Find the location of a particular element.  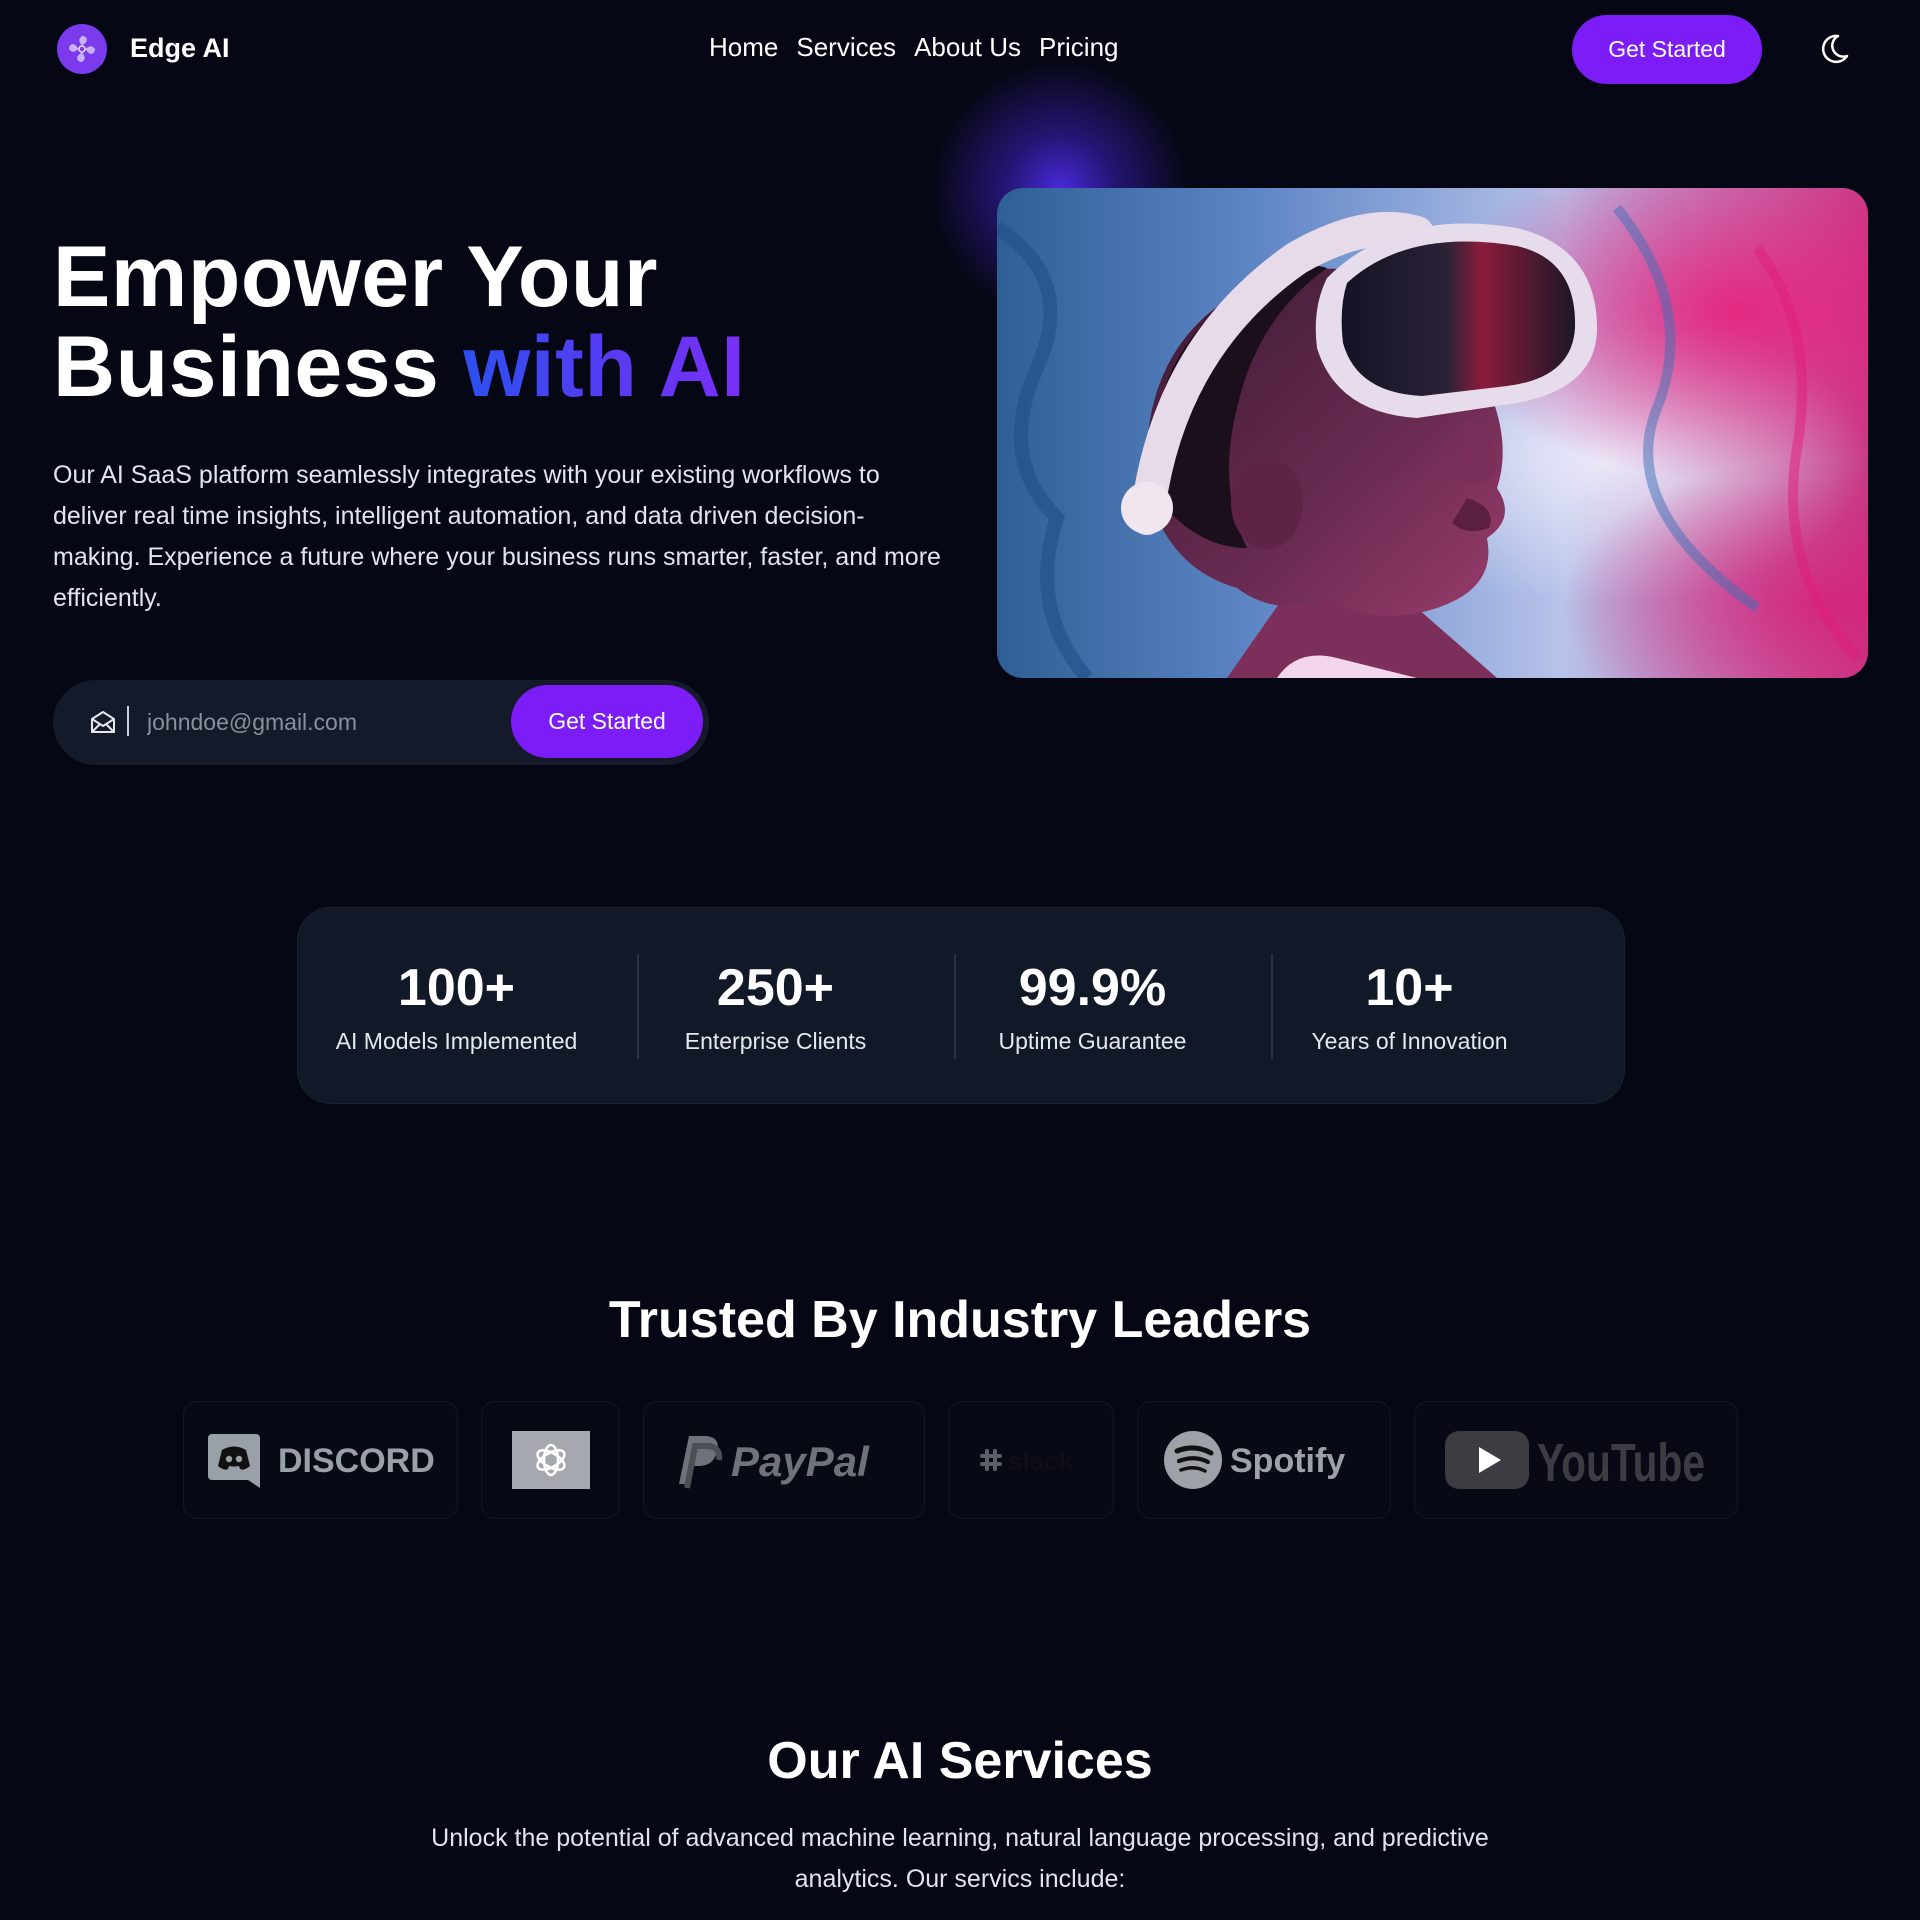

email-input is located at coordinates (322, 722).